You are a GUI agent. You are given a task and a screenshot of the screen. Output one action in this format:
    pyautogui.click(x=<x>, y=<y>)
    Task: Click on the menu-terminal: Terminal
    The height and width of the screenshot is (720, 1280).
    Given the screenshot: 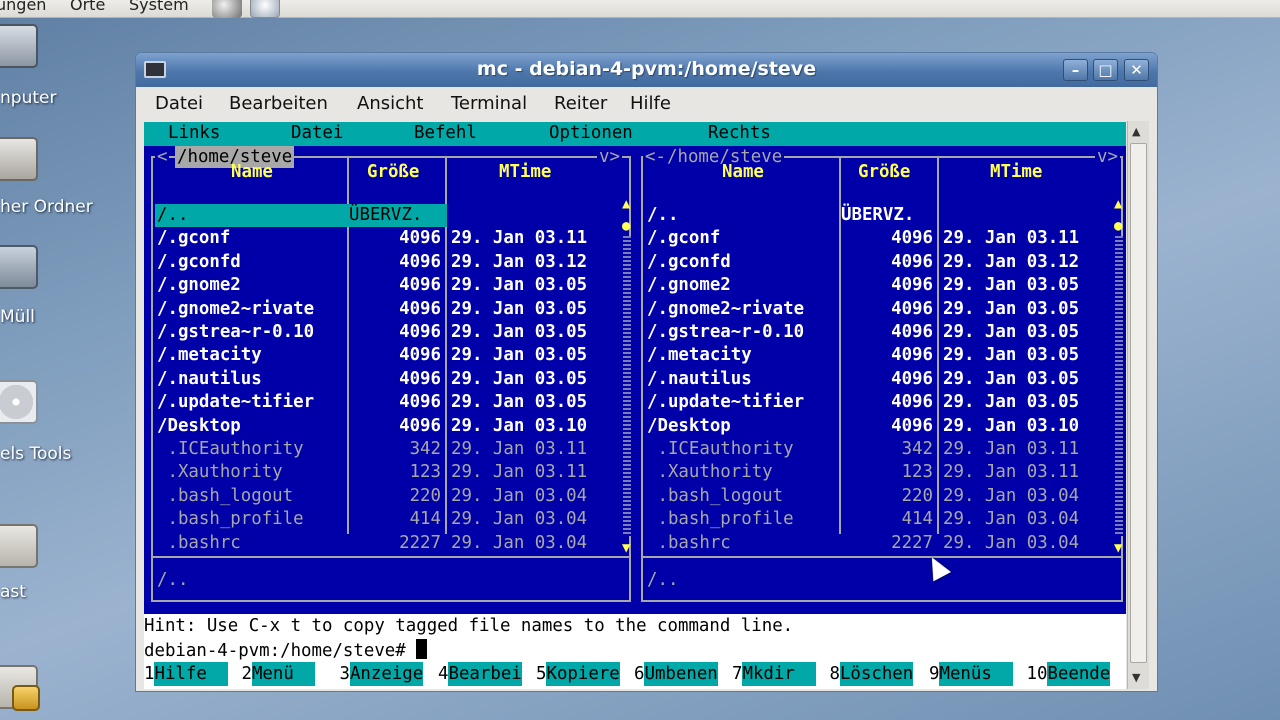 What is the action you would take?
    pyautogui.click(x=489, y=103)
    